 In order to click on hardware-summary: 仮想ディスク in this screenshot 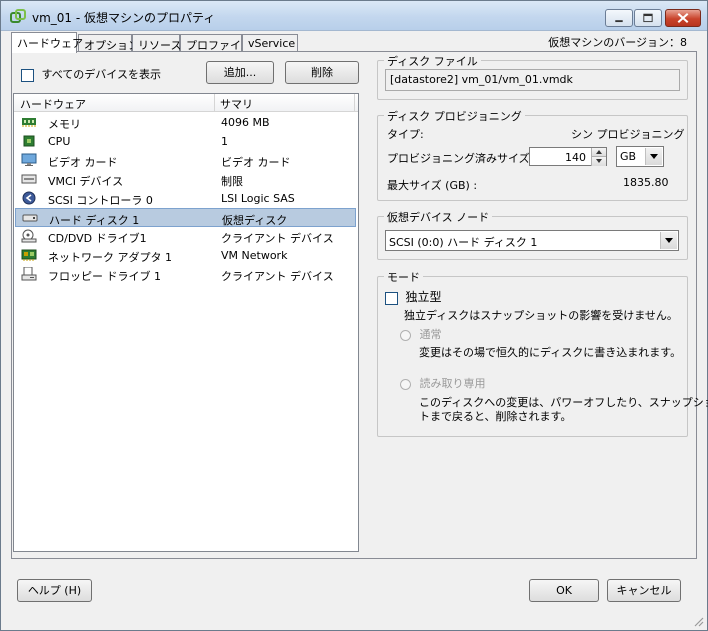, I will do `click(255, 220)`.